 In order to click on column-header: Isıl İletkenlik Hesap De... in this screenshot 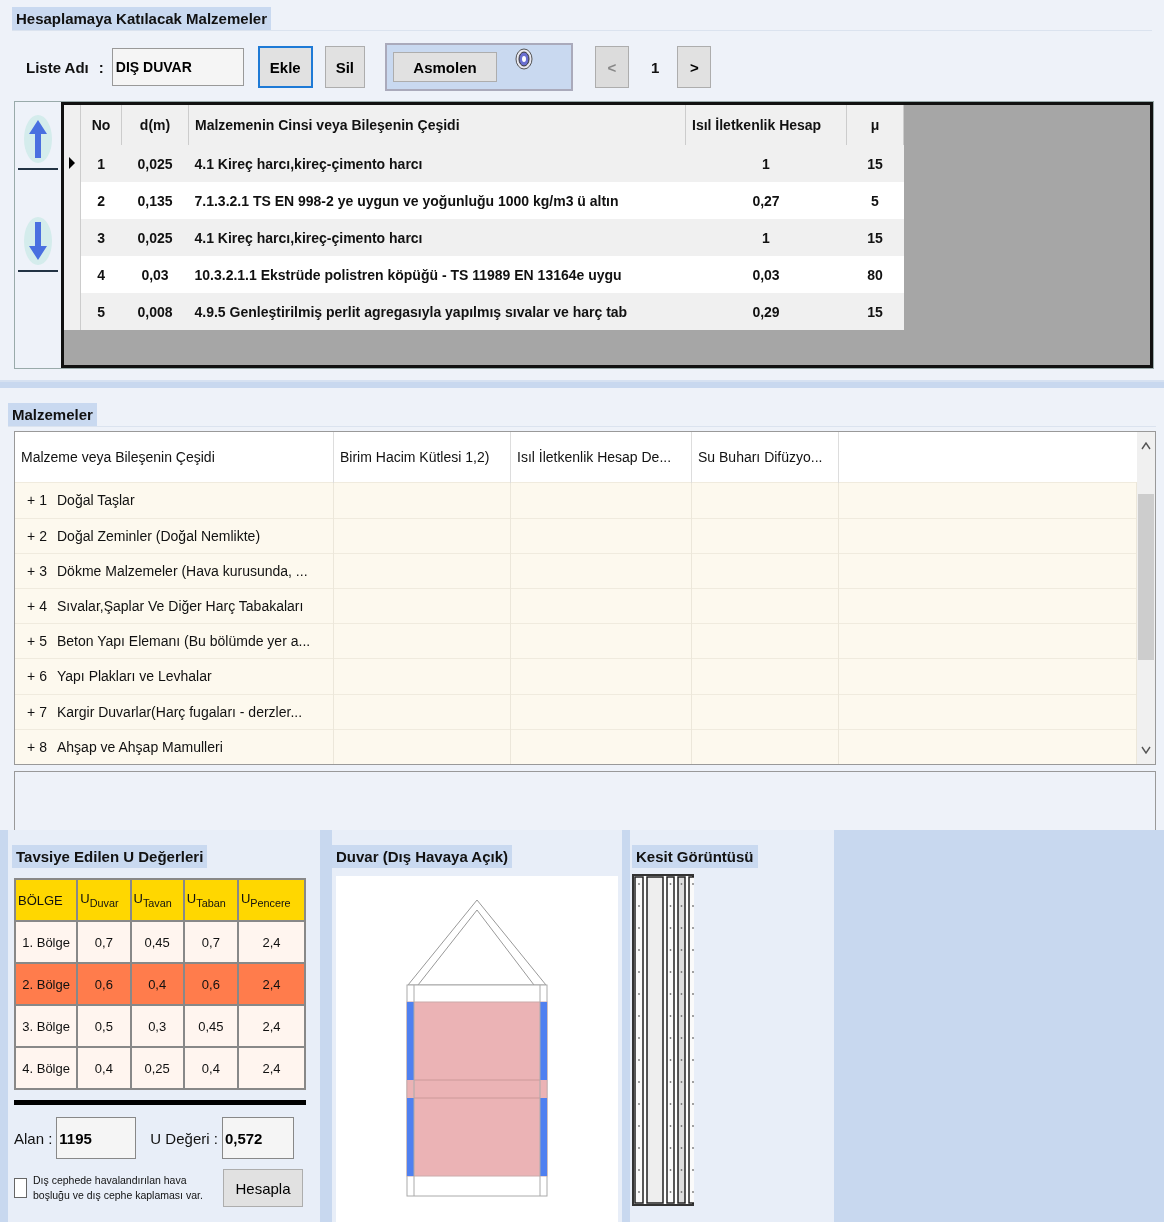, I will do `click(601, 457)`.